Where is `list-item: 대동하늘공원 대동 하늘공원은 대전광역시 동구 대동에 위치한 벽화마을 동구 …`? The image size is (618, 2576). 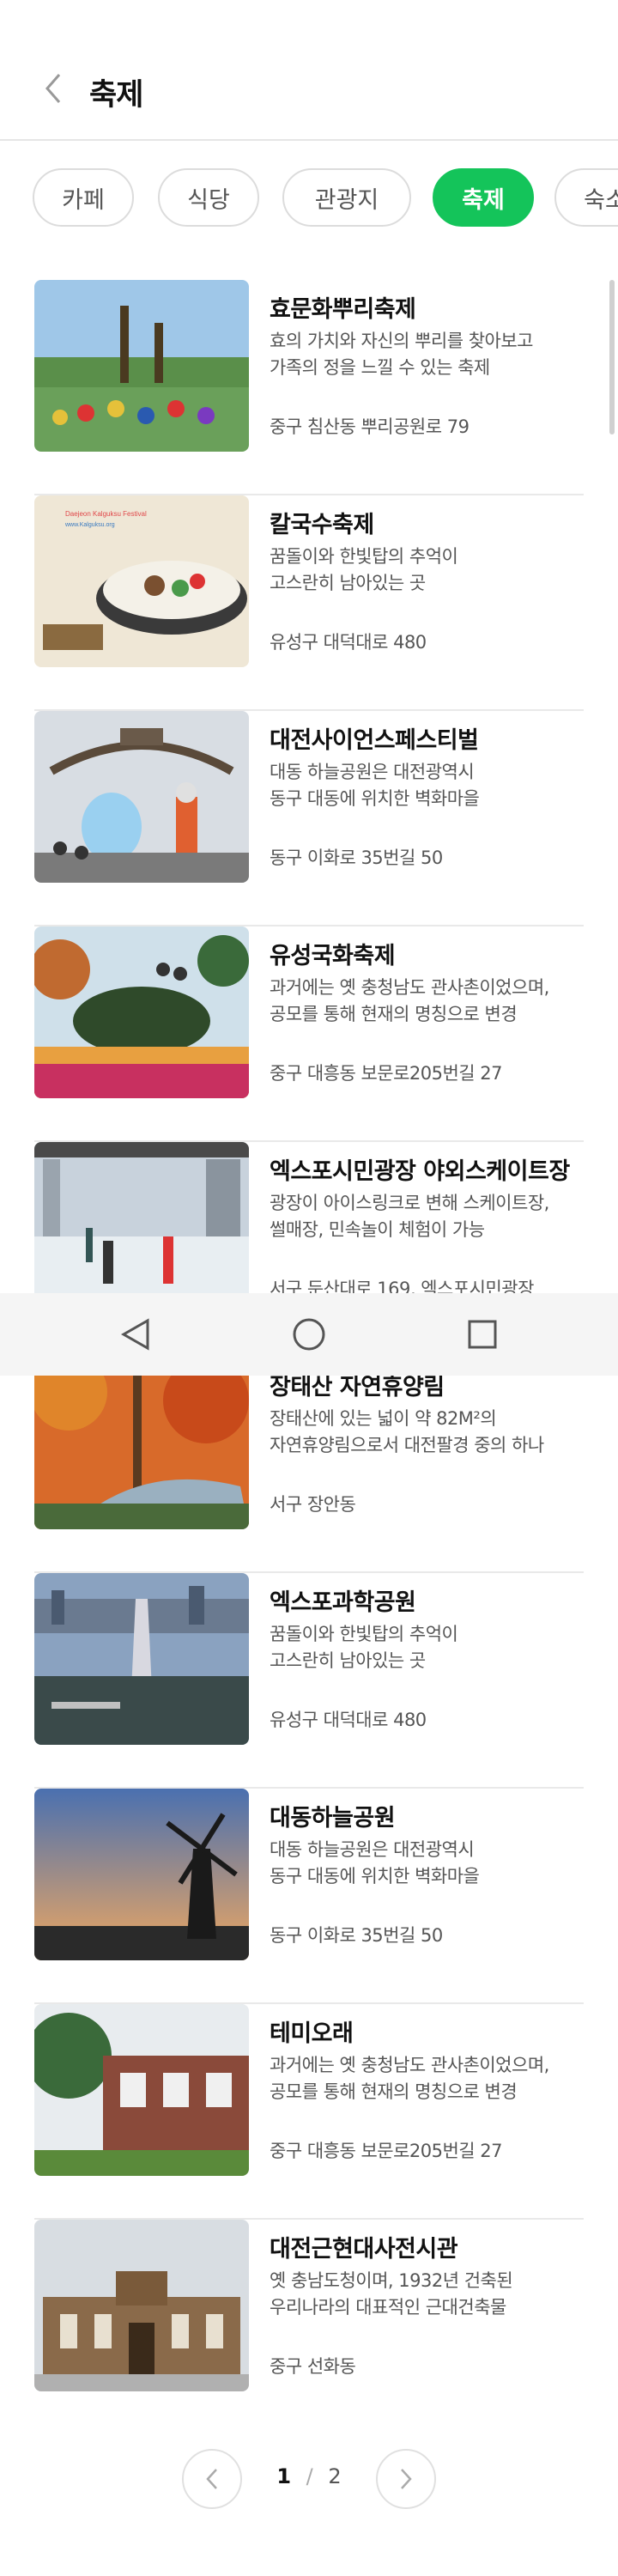
list-item: 대동하늘공원 대동 하늘공원은 대전광역시 동구 대동에 위치한 벽화마을 동구 … is located at coordinates (309, 1896).